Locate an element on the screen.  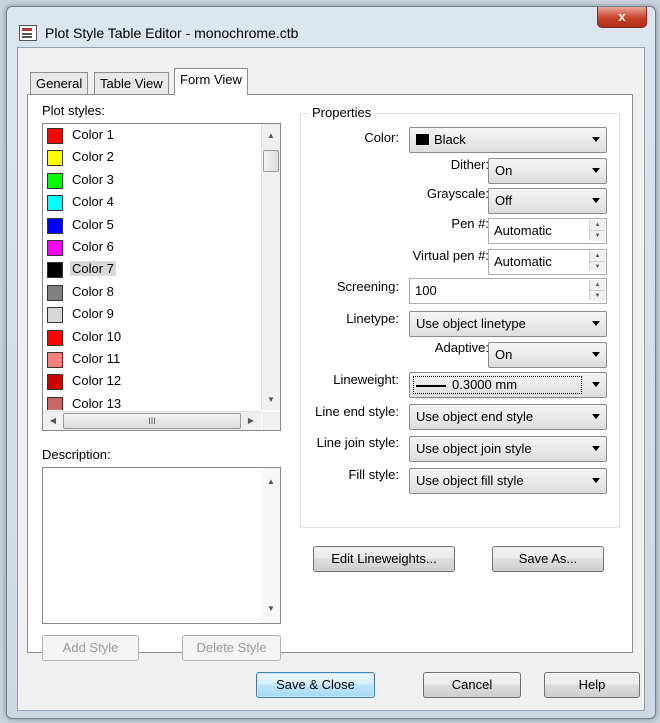
list-item-label: Color 8 is located at coordinates (93, 291).